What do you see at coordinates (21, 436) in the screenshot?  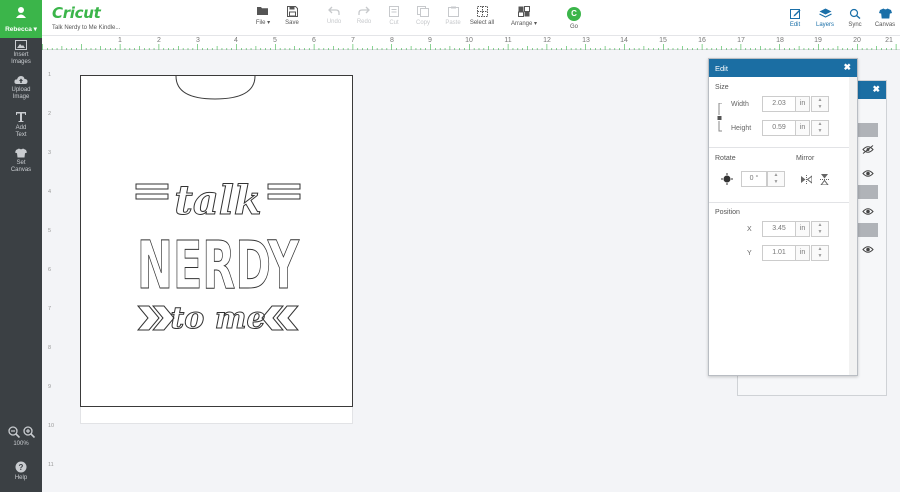 I see `zoom-controls: 100%` at bounding box center [21, 436].